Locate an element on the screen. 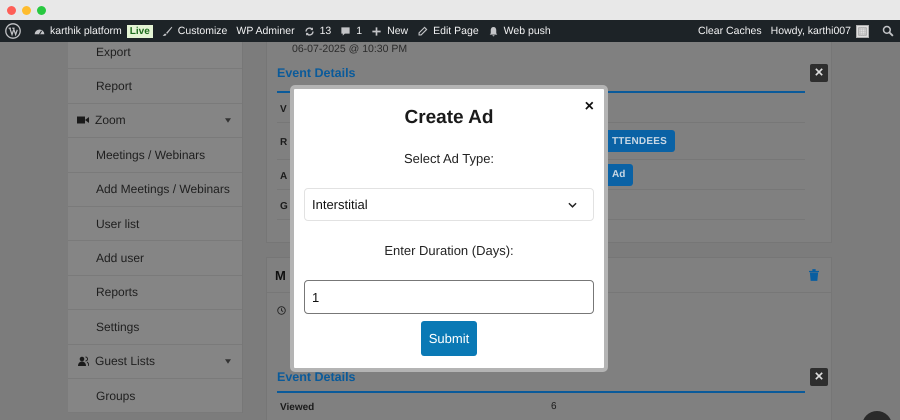 The image size is (900, 420). web-push-link: Web push is located at coordinates (519, 31).